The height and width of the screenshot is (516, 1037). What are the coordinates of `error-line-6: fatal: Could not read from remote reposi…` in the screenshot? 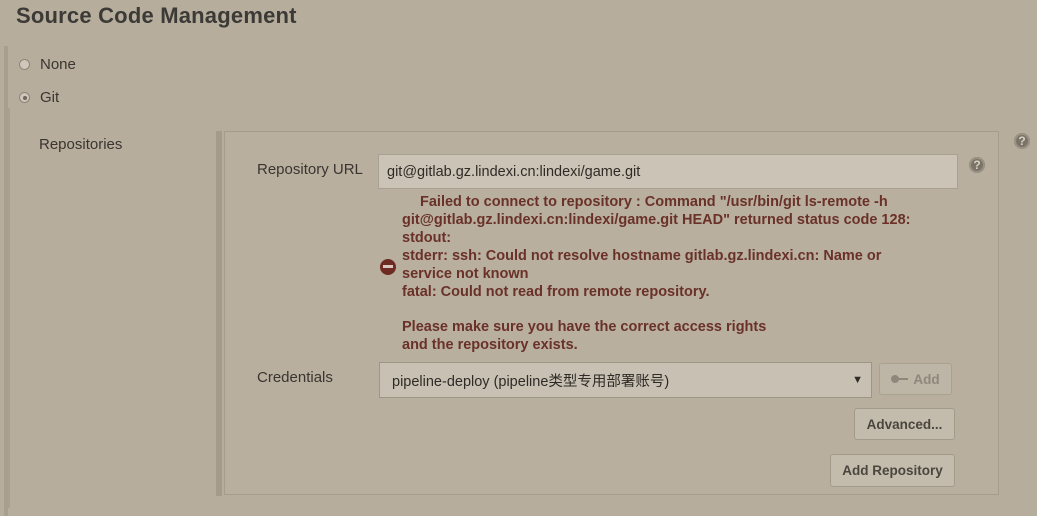 It's located at (556, 292).